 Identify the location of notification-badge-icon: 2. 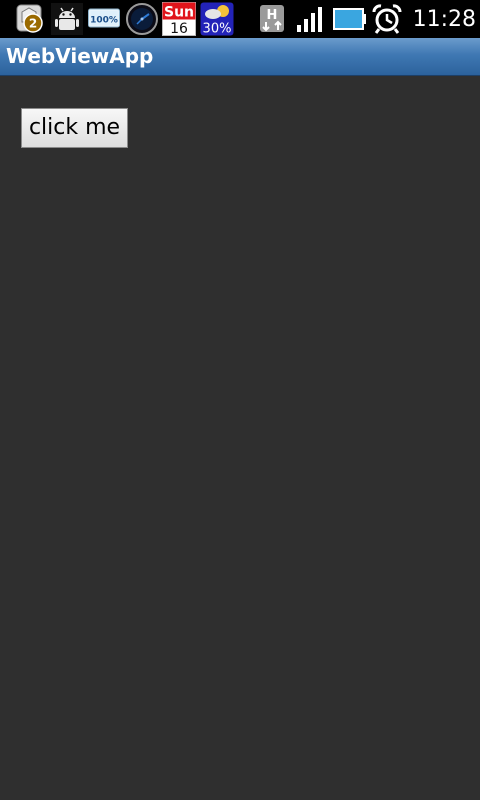
(31, 19).